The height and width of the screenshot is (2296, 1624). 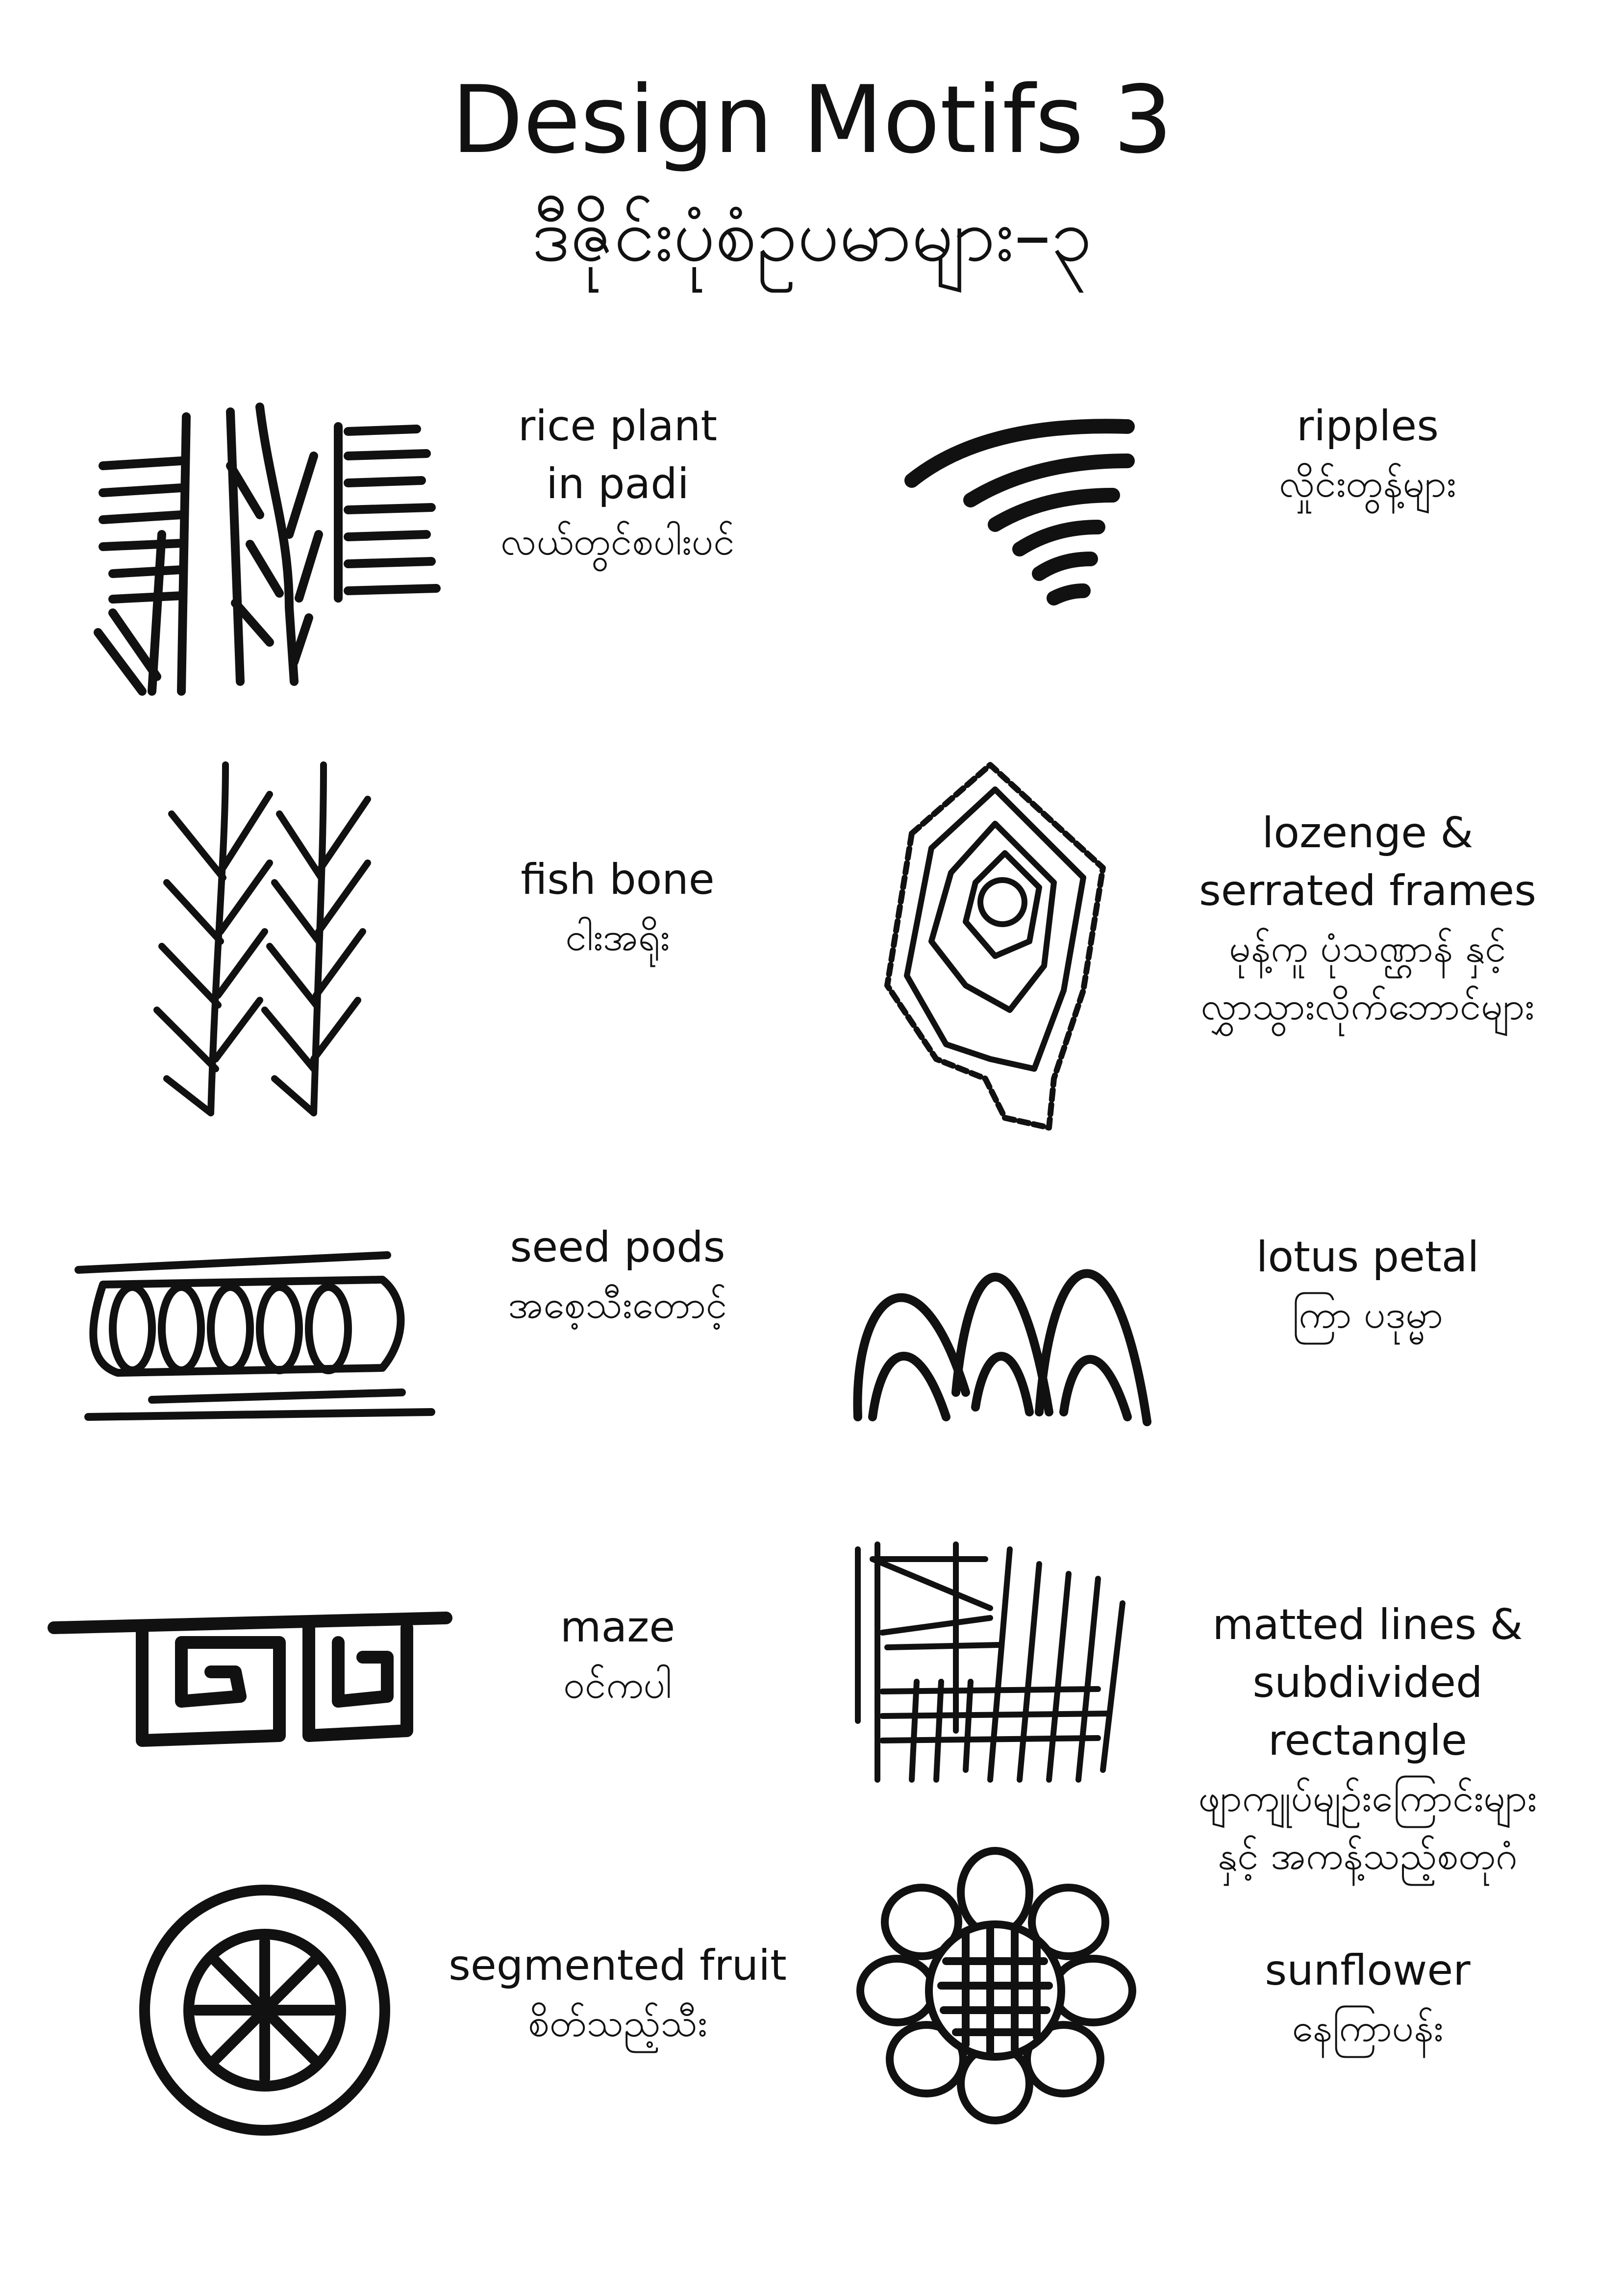 What do you see at coordinates (1368, 455) in the screenshot?
I see `ripples-label: ripples လှိုင်းတွန့်များ` at bounding box center [1368, 455].